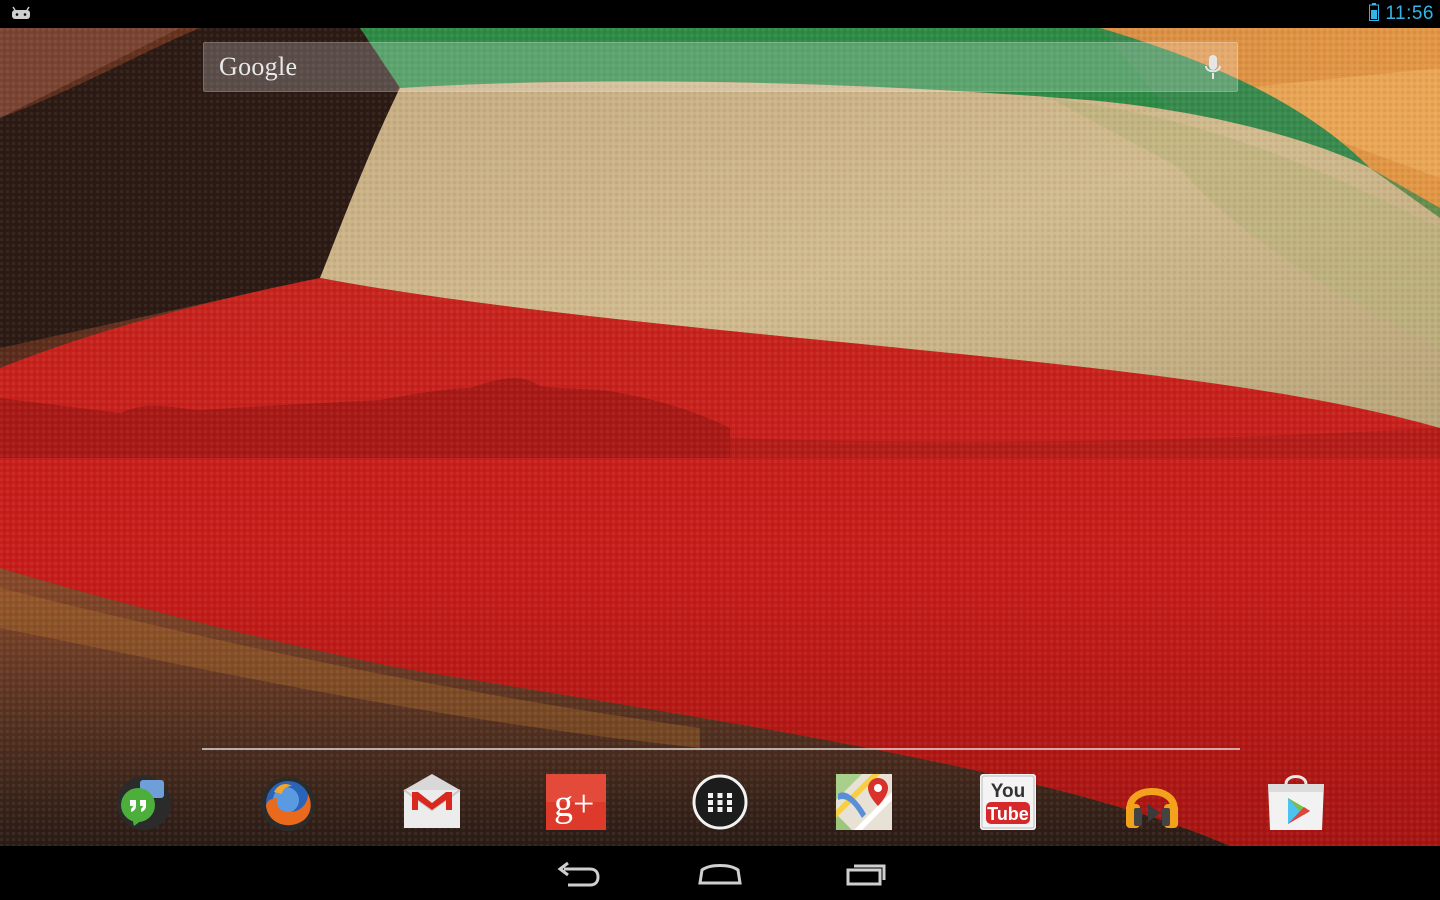  I want to click on mic-icon, so click(1213, 68).